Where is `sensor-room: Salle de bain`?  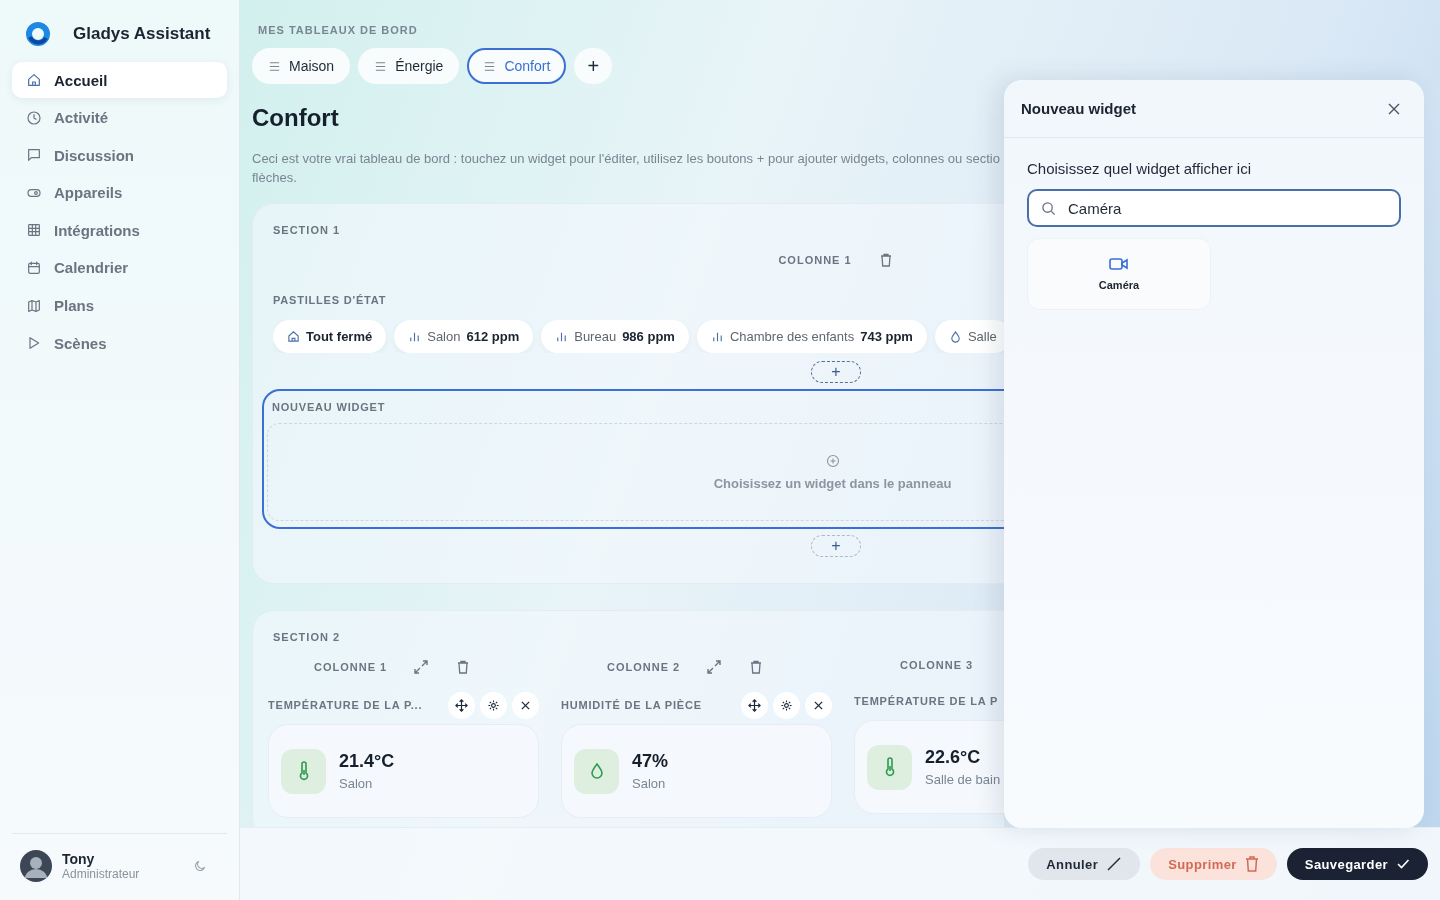
sensor-room: Salle de bain is located at coordinates (963, 779).